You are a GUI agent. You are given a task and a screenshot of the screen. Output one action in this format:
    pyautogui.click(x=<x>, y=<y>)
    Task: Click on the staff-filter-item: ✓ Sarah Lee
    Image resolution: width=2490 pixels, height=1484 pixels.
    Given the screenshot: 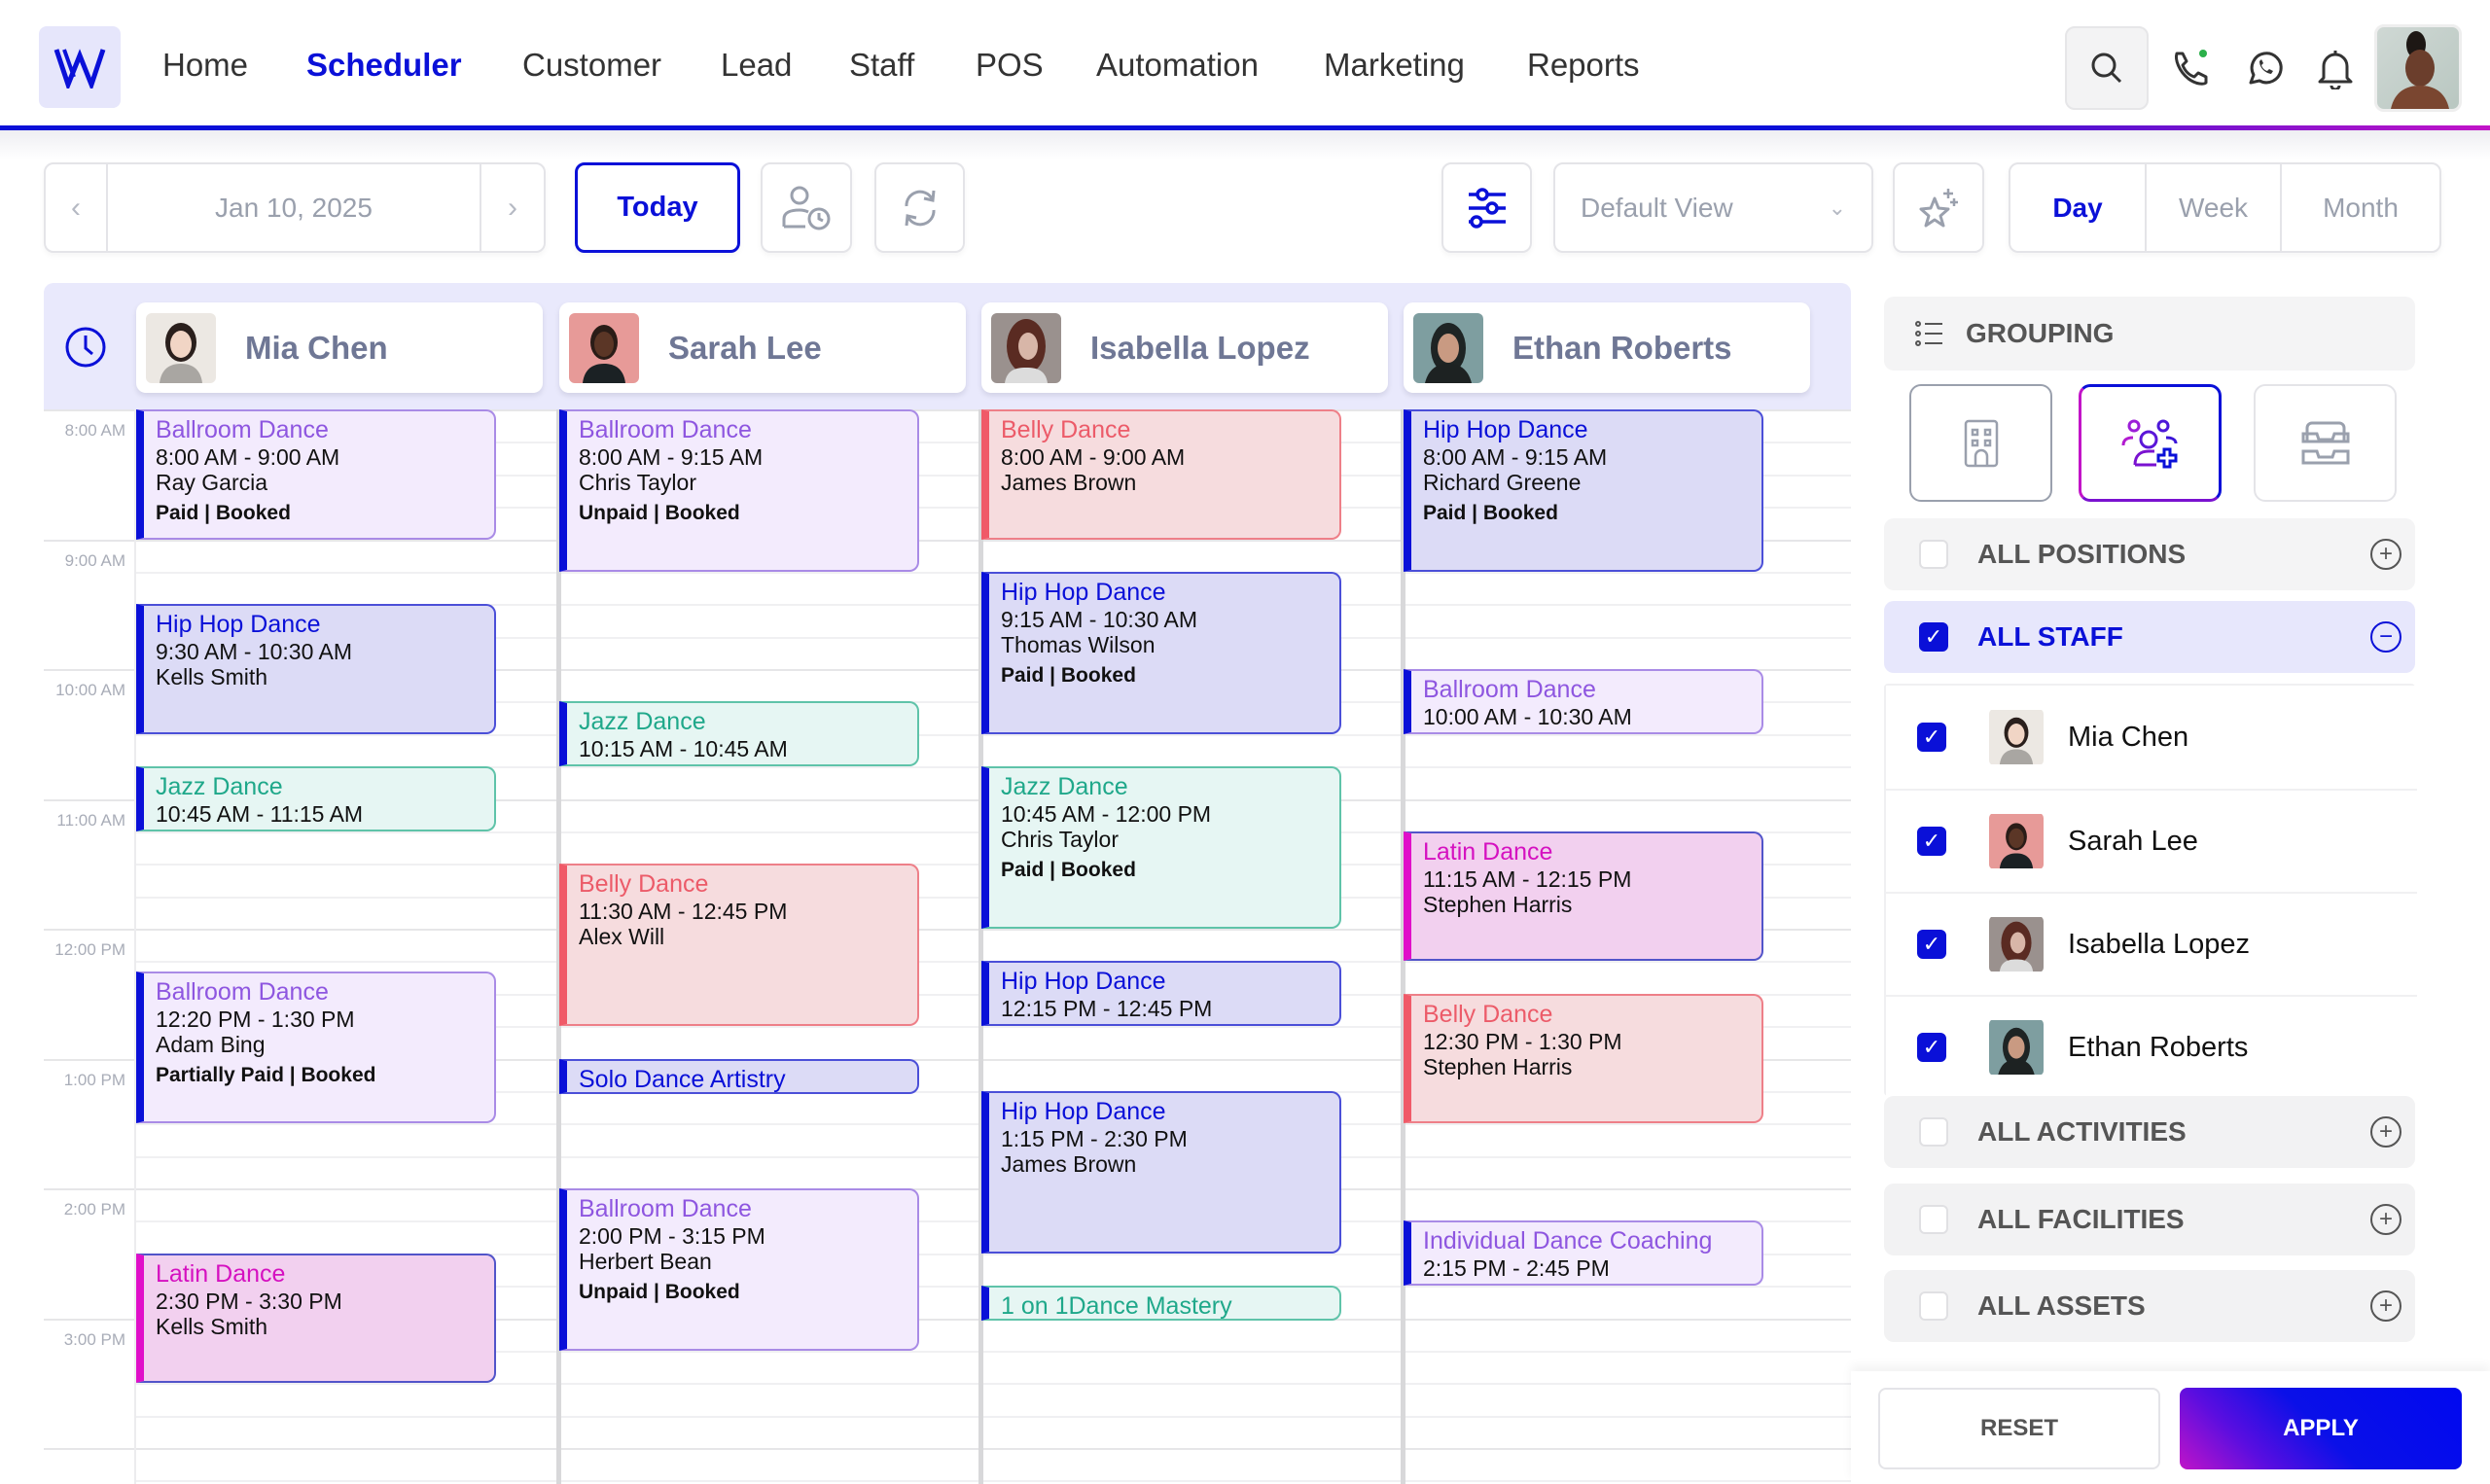 What is the action you would take?
    pyautogui.click(x=2151, y=841)
    